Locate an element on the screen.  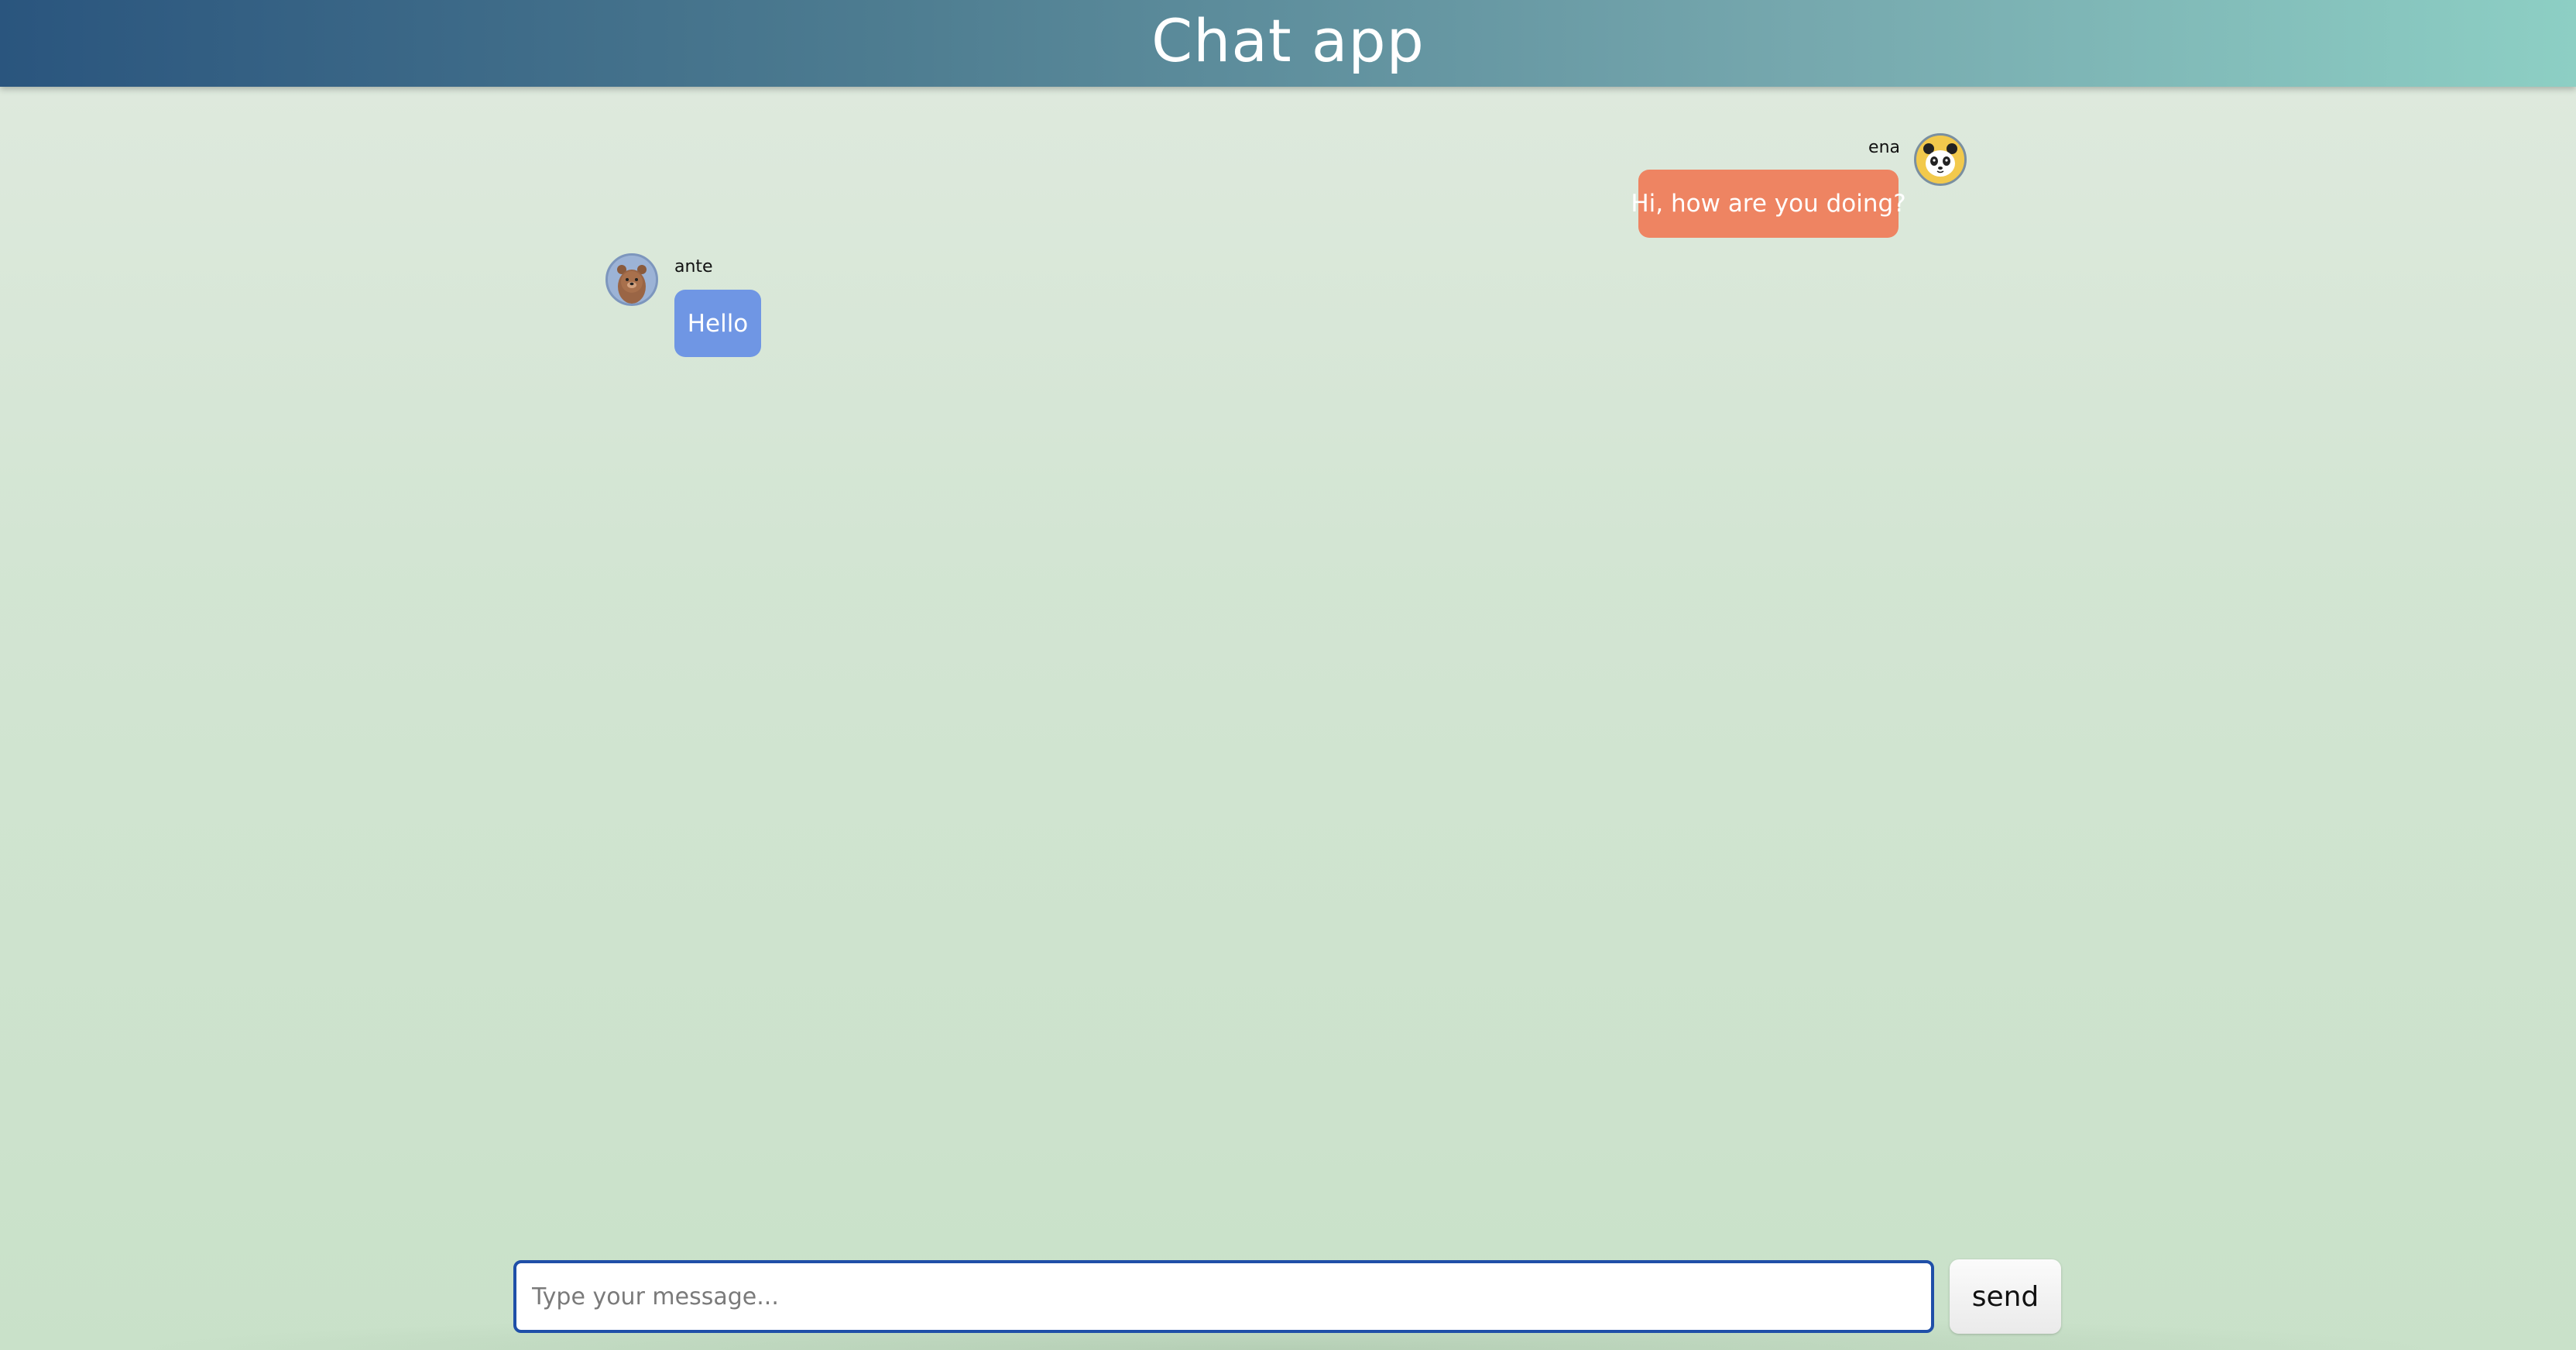
message-sender-name: ena is located at coordinates (1884, 147).